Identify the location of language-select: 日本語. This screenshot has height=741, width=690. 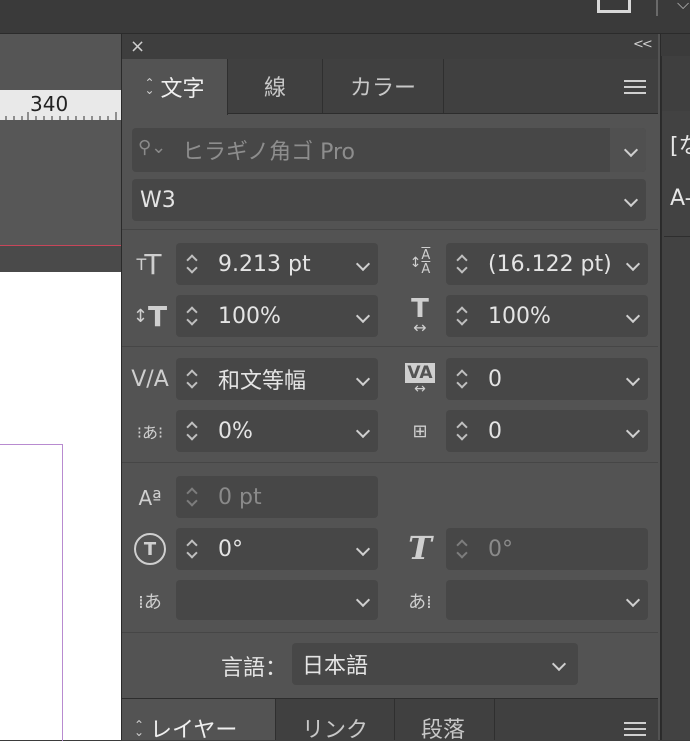
(435, 664).